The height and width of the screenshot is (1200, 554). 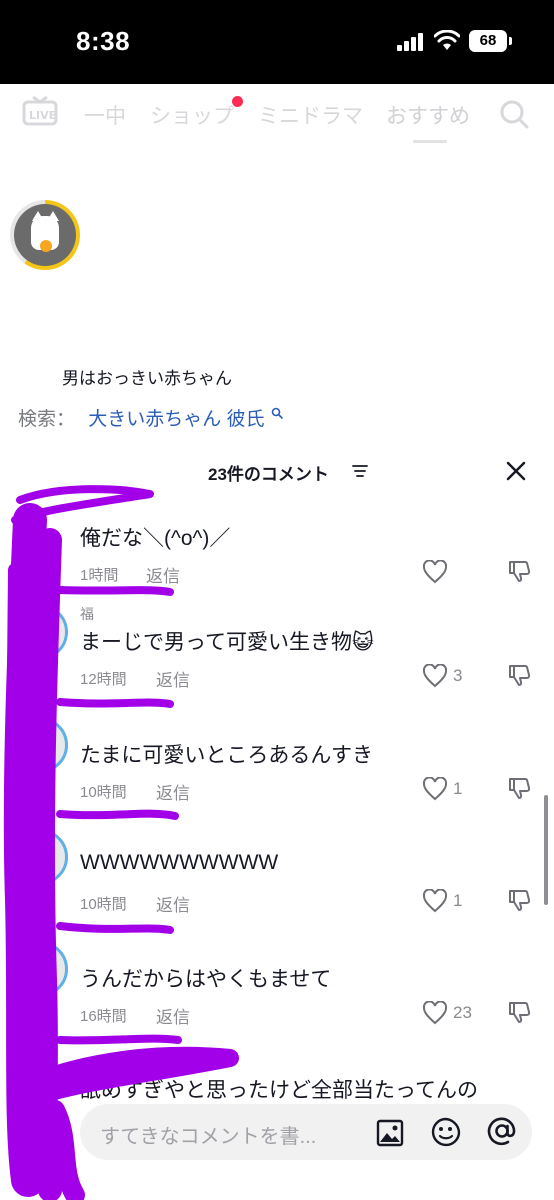 What do you see at coordinates (237, 101) in the screenshot?
I see `notification-dot` at bounding box center [237, 101].